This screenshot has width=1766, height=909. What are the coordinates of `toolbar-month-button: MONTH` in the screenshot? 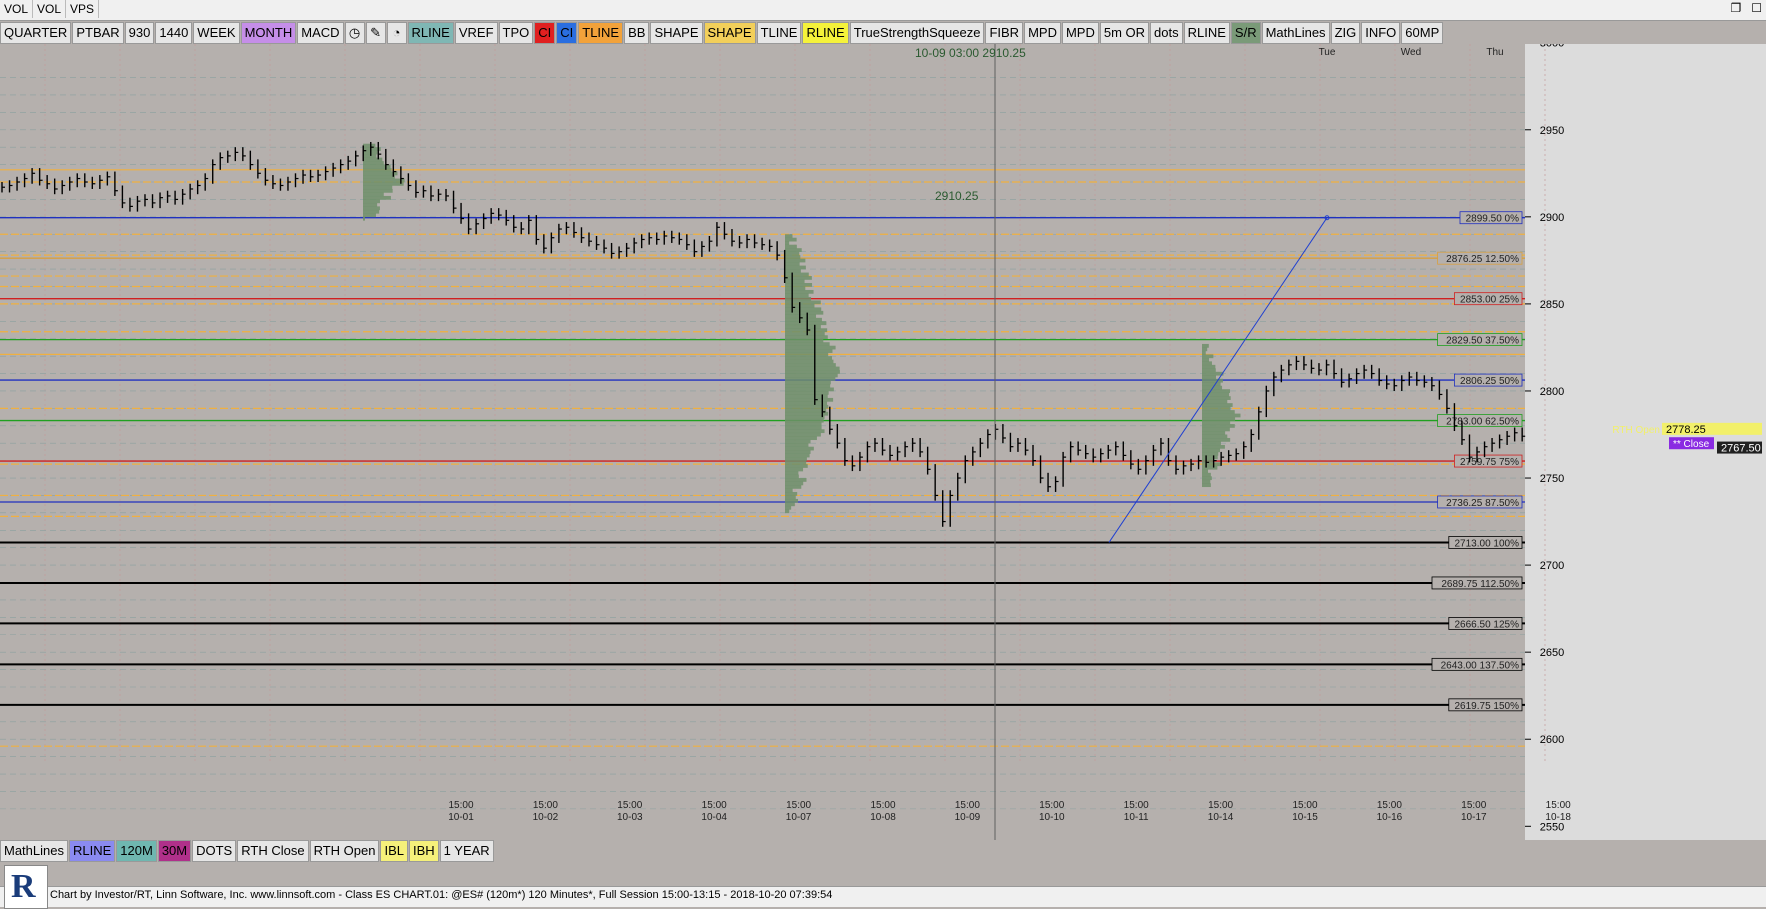 It's located at (269, 33).